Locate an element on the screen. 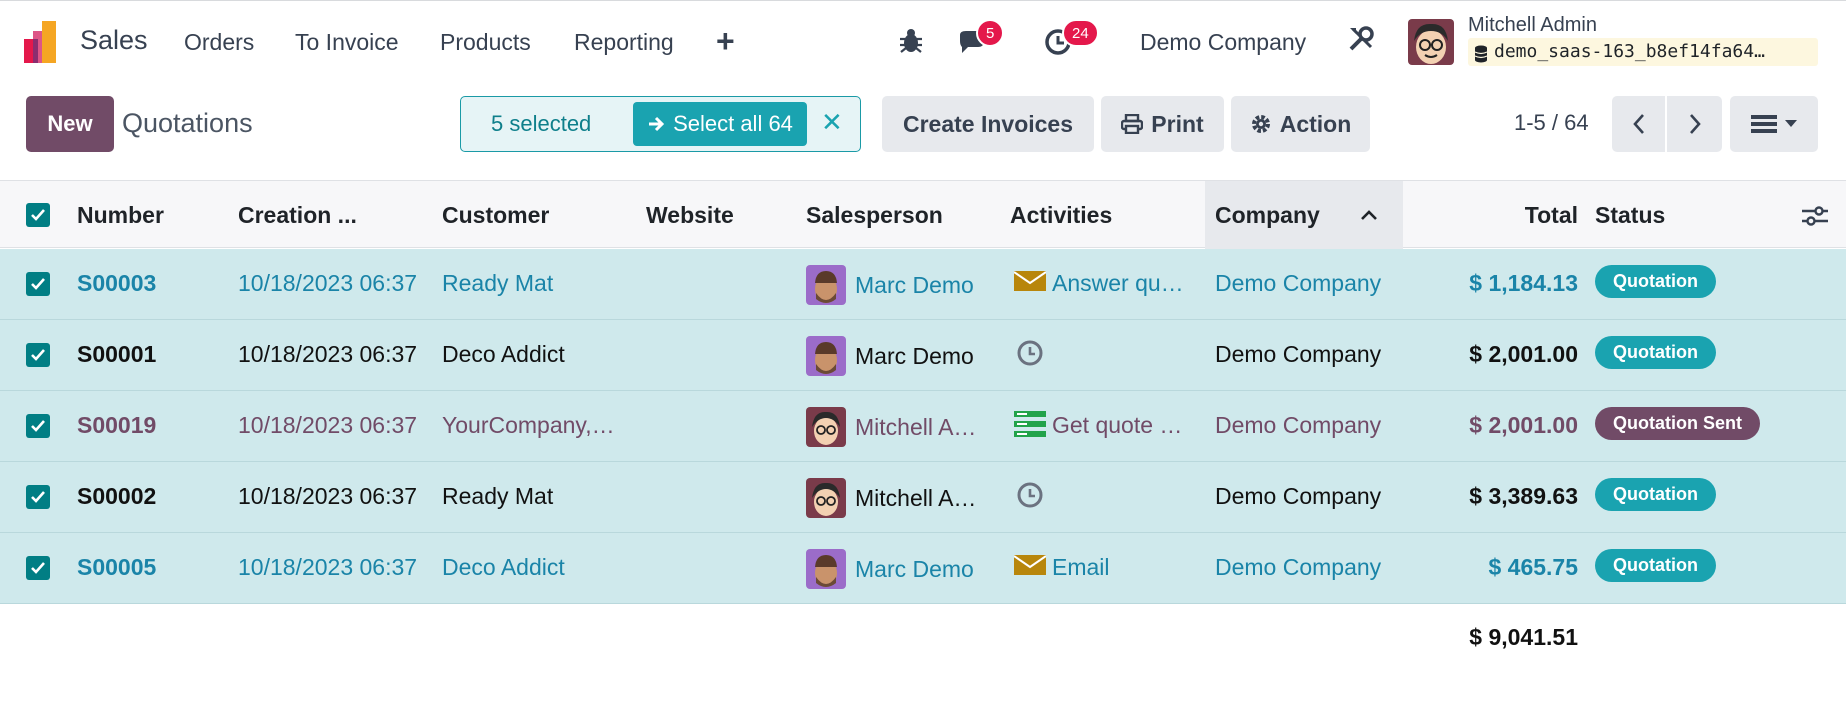 Image resolution: width=1846 pixels, height=707 pixels. column-customer: Customer is located at coordinates (495, 215).